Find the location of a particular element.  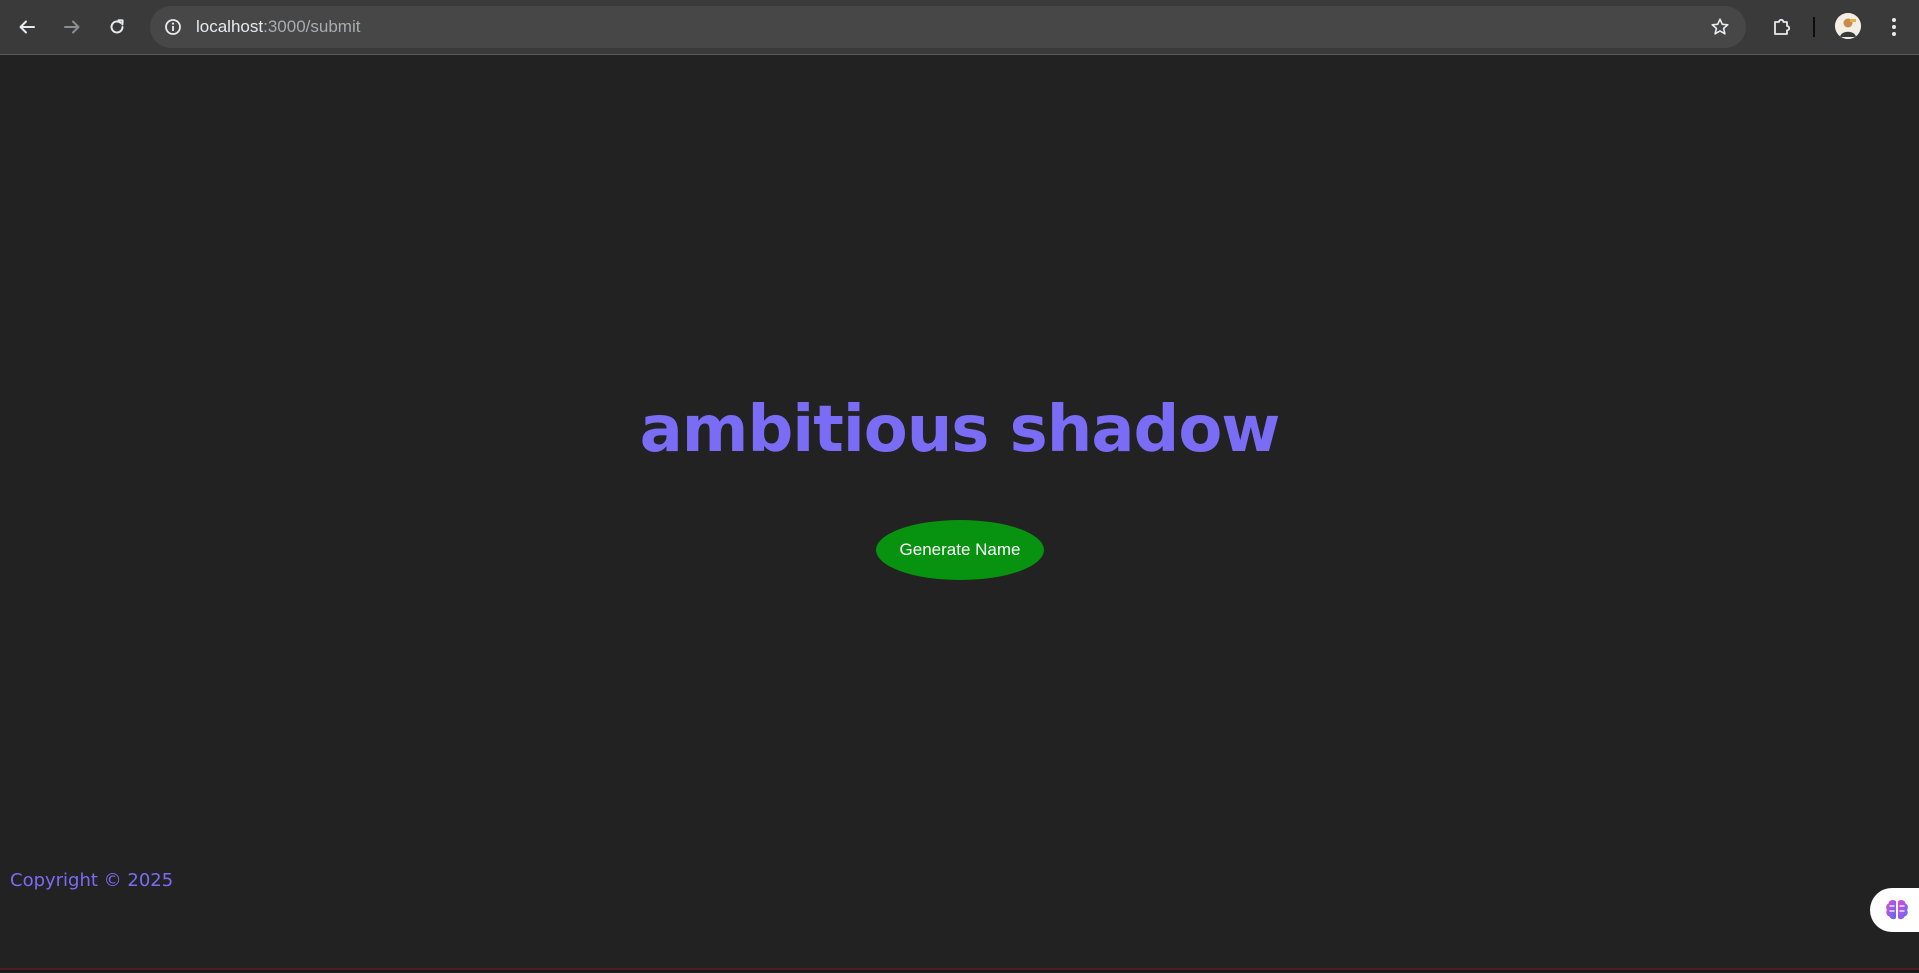

arrow-right-icon is located at coordinates (72, 27).